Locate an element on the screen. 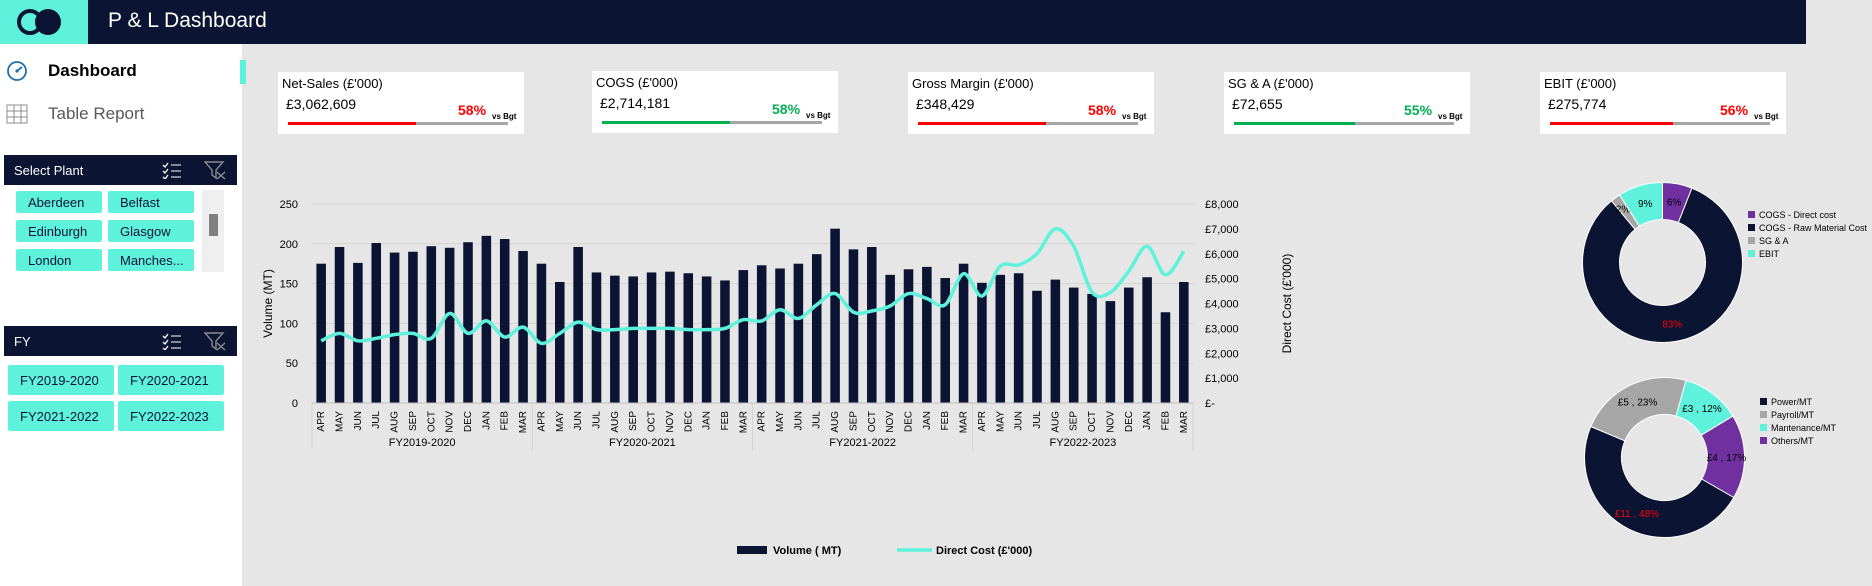  kpi-value: £2,714,181 is located at coordinates (635, 103).